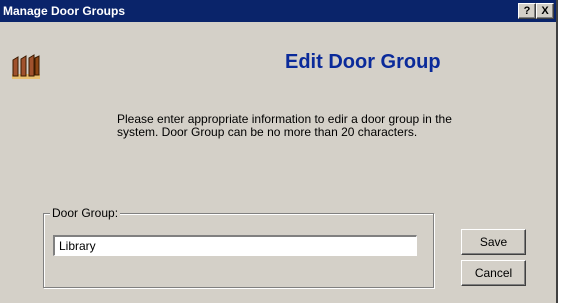 This screenshot has height=303, width=561. Describe the element at coordinates (235, 245) in the screenshot. I see `door-group-input` at that location.